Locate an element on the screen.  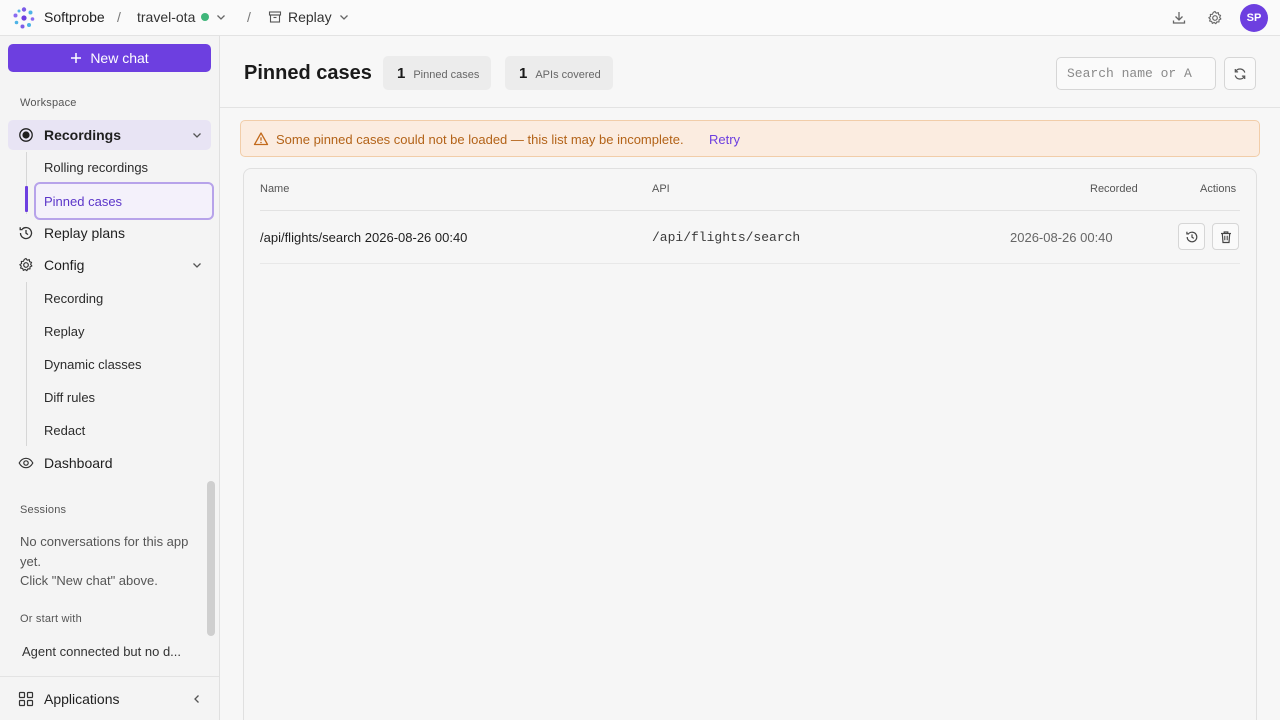
new-chat-button: New chat is located at coordinates (109, 58).